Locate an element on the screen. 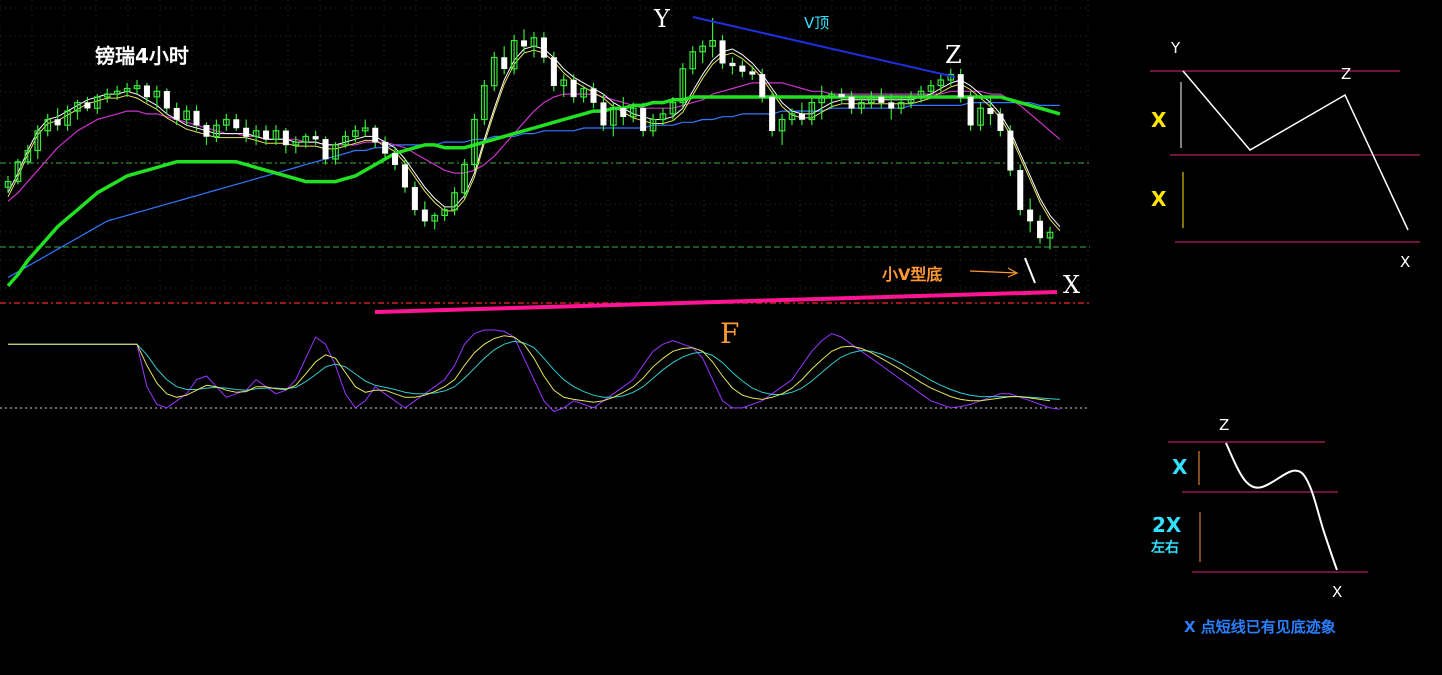 This screenshot has height=675, width=1442. diagram-top-x-measure-1: X is located at coordinates (1159, 120).